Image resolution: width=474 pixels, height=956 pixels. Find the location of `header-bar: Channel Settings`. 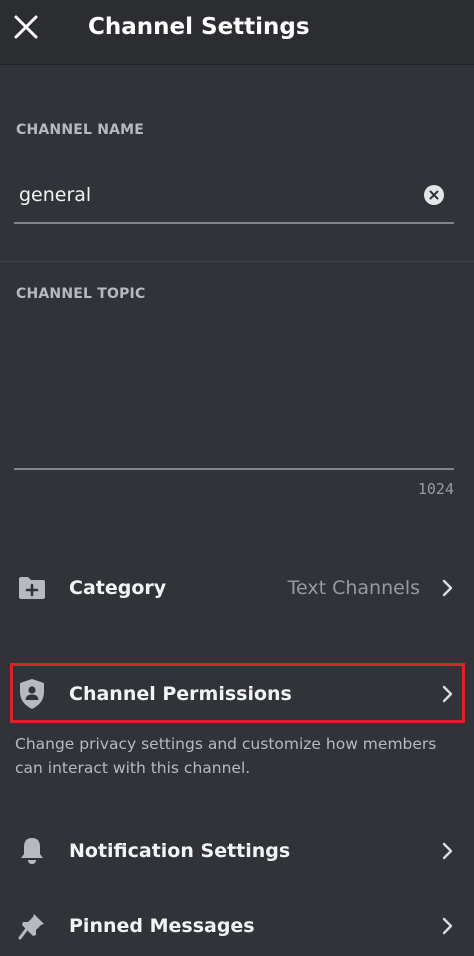

header-bar: Channel Settings is located at coordinates (237, 32).